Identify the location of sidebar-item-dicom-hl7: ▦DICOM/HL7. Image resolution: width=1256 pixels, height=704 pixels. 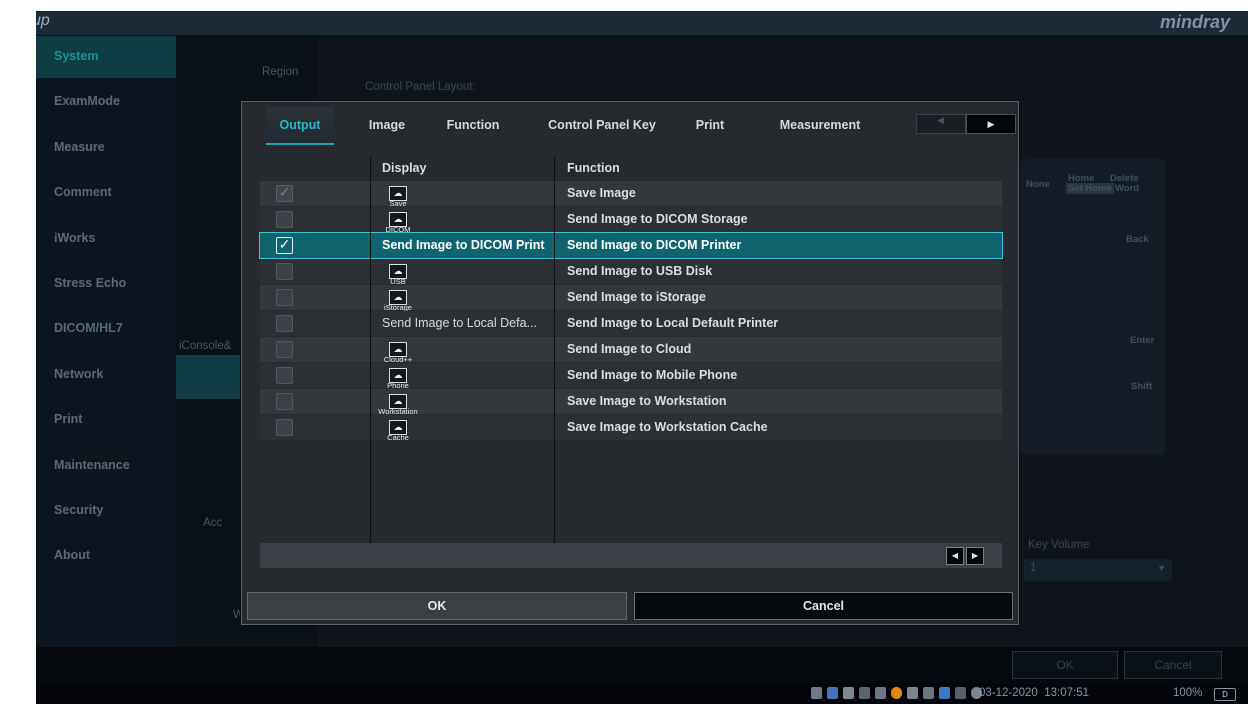
(106, 329).